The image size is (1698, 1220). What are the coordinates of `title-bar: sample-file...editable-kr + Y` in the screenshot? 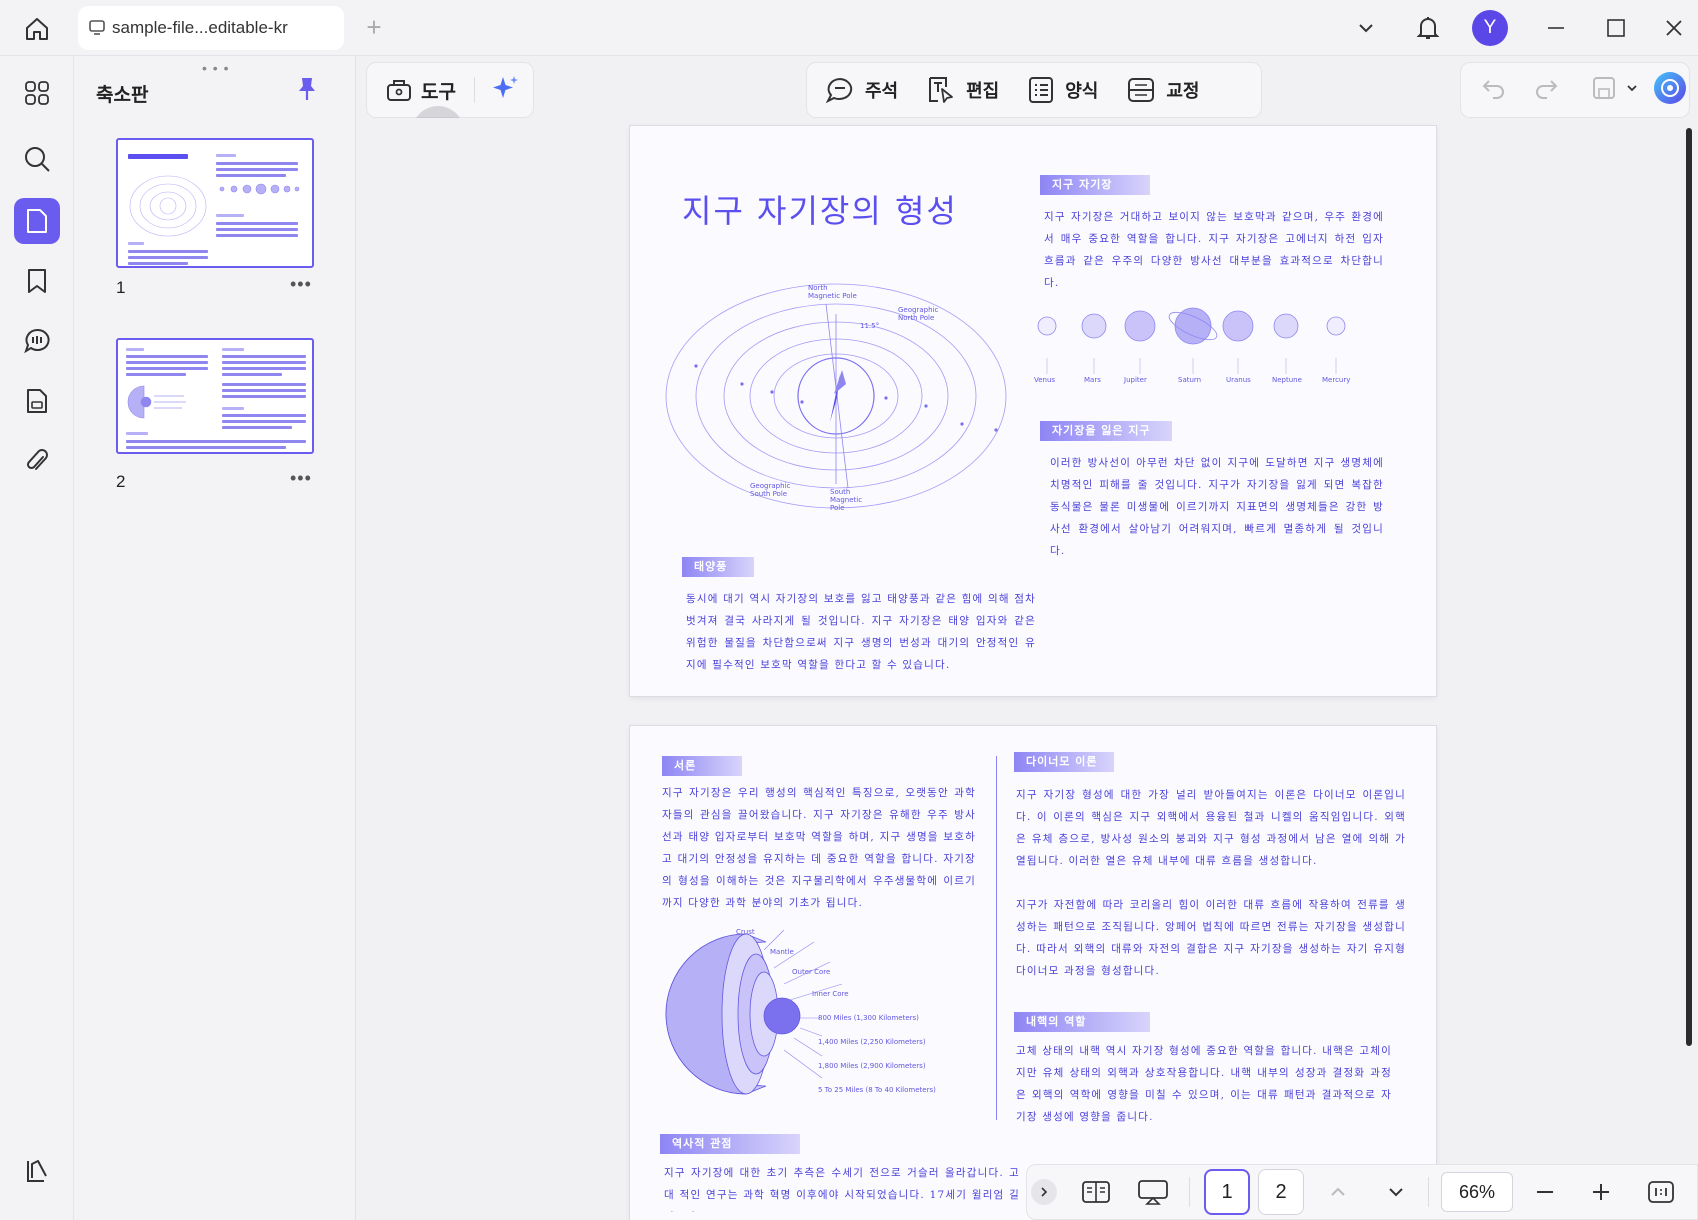 It's located at (849, 28).